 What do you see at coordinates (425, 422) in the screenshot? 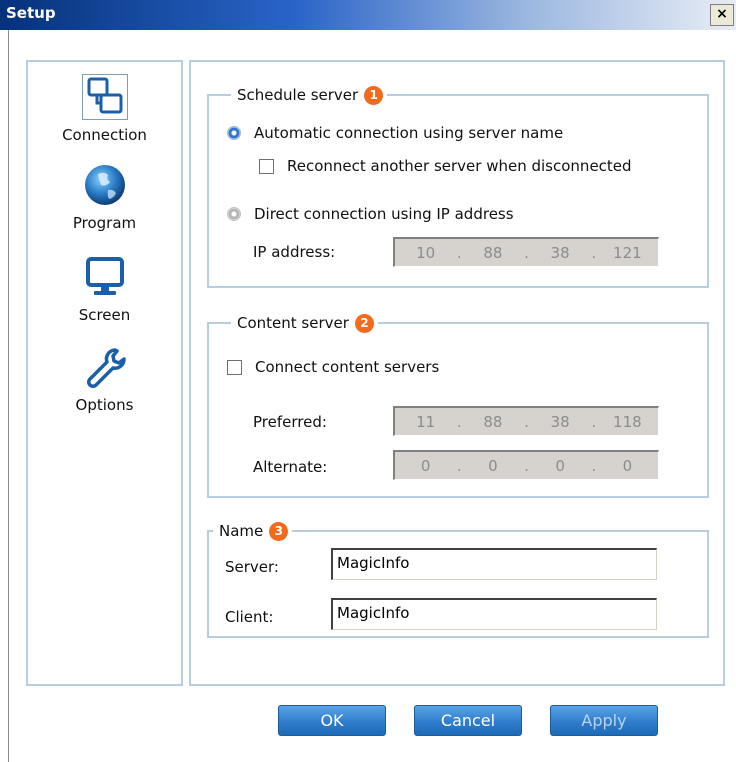
I see `ip-octet: 11` at bounding box center [425, 422].